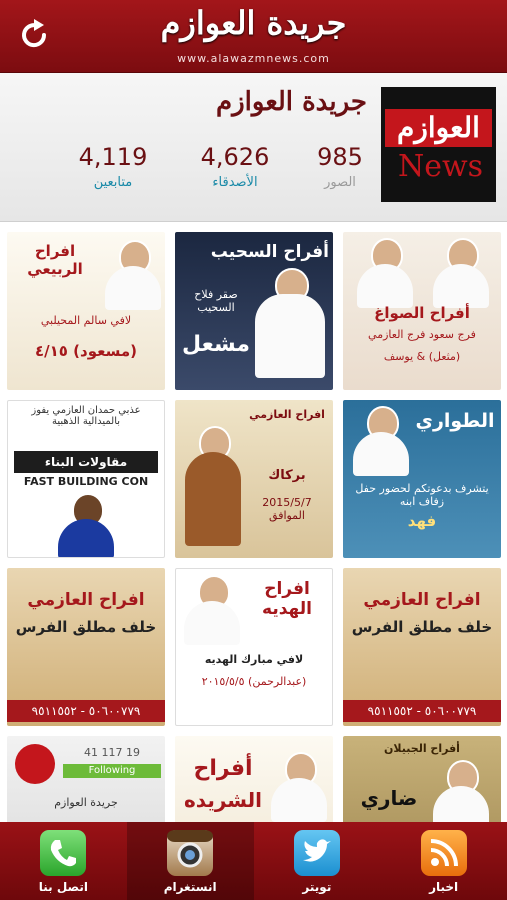 This screenshot has height=900, width=507. I want to click on app-header: جريدة العوازم www.alawazmnews.com, so click(253, 36).